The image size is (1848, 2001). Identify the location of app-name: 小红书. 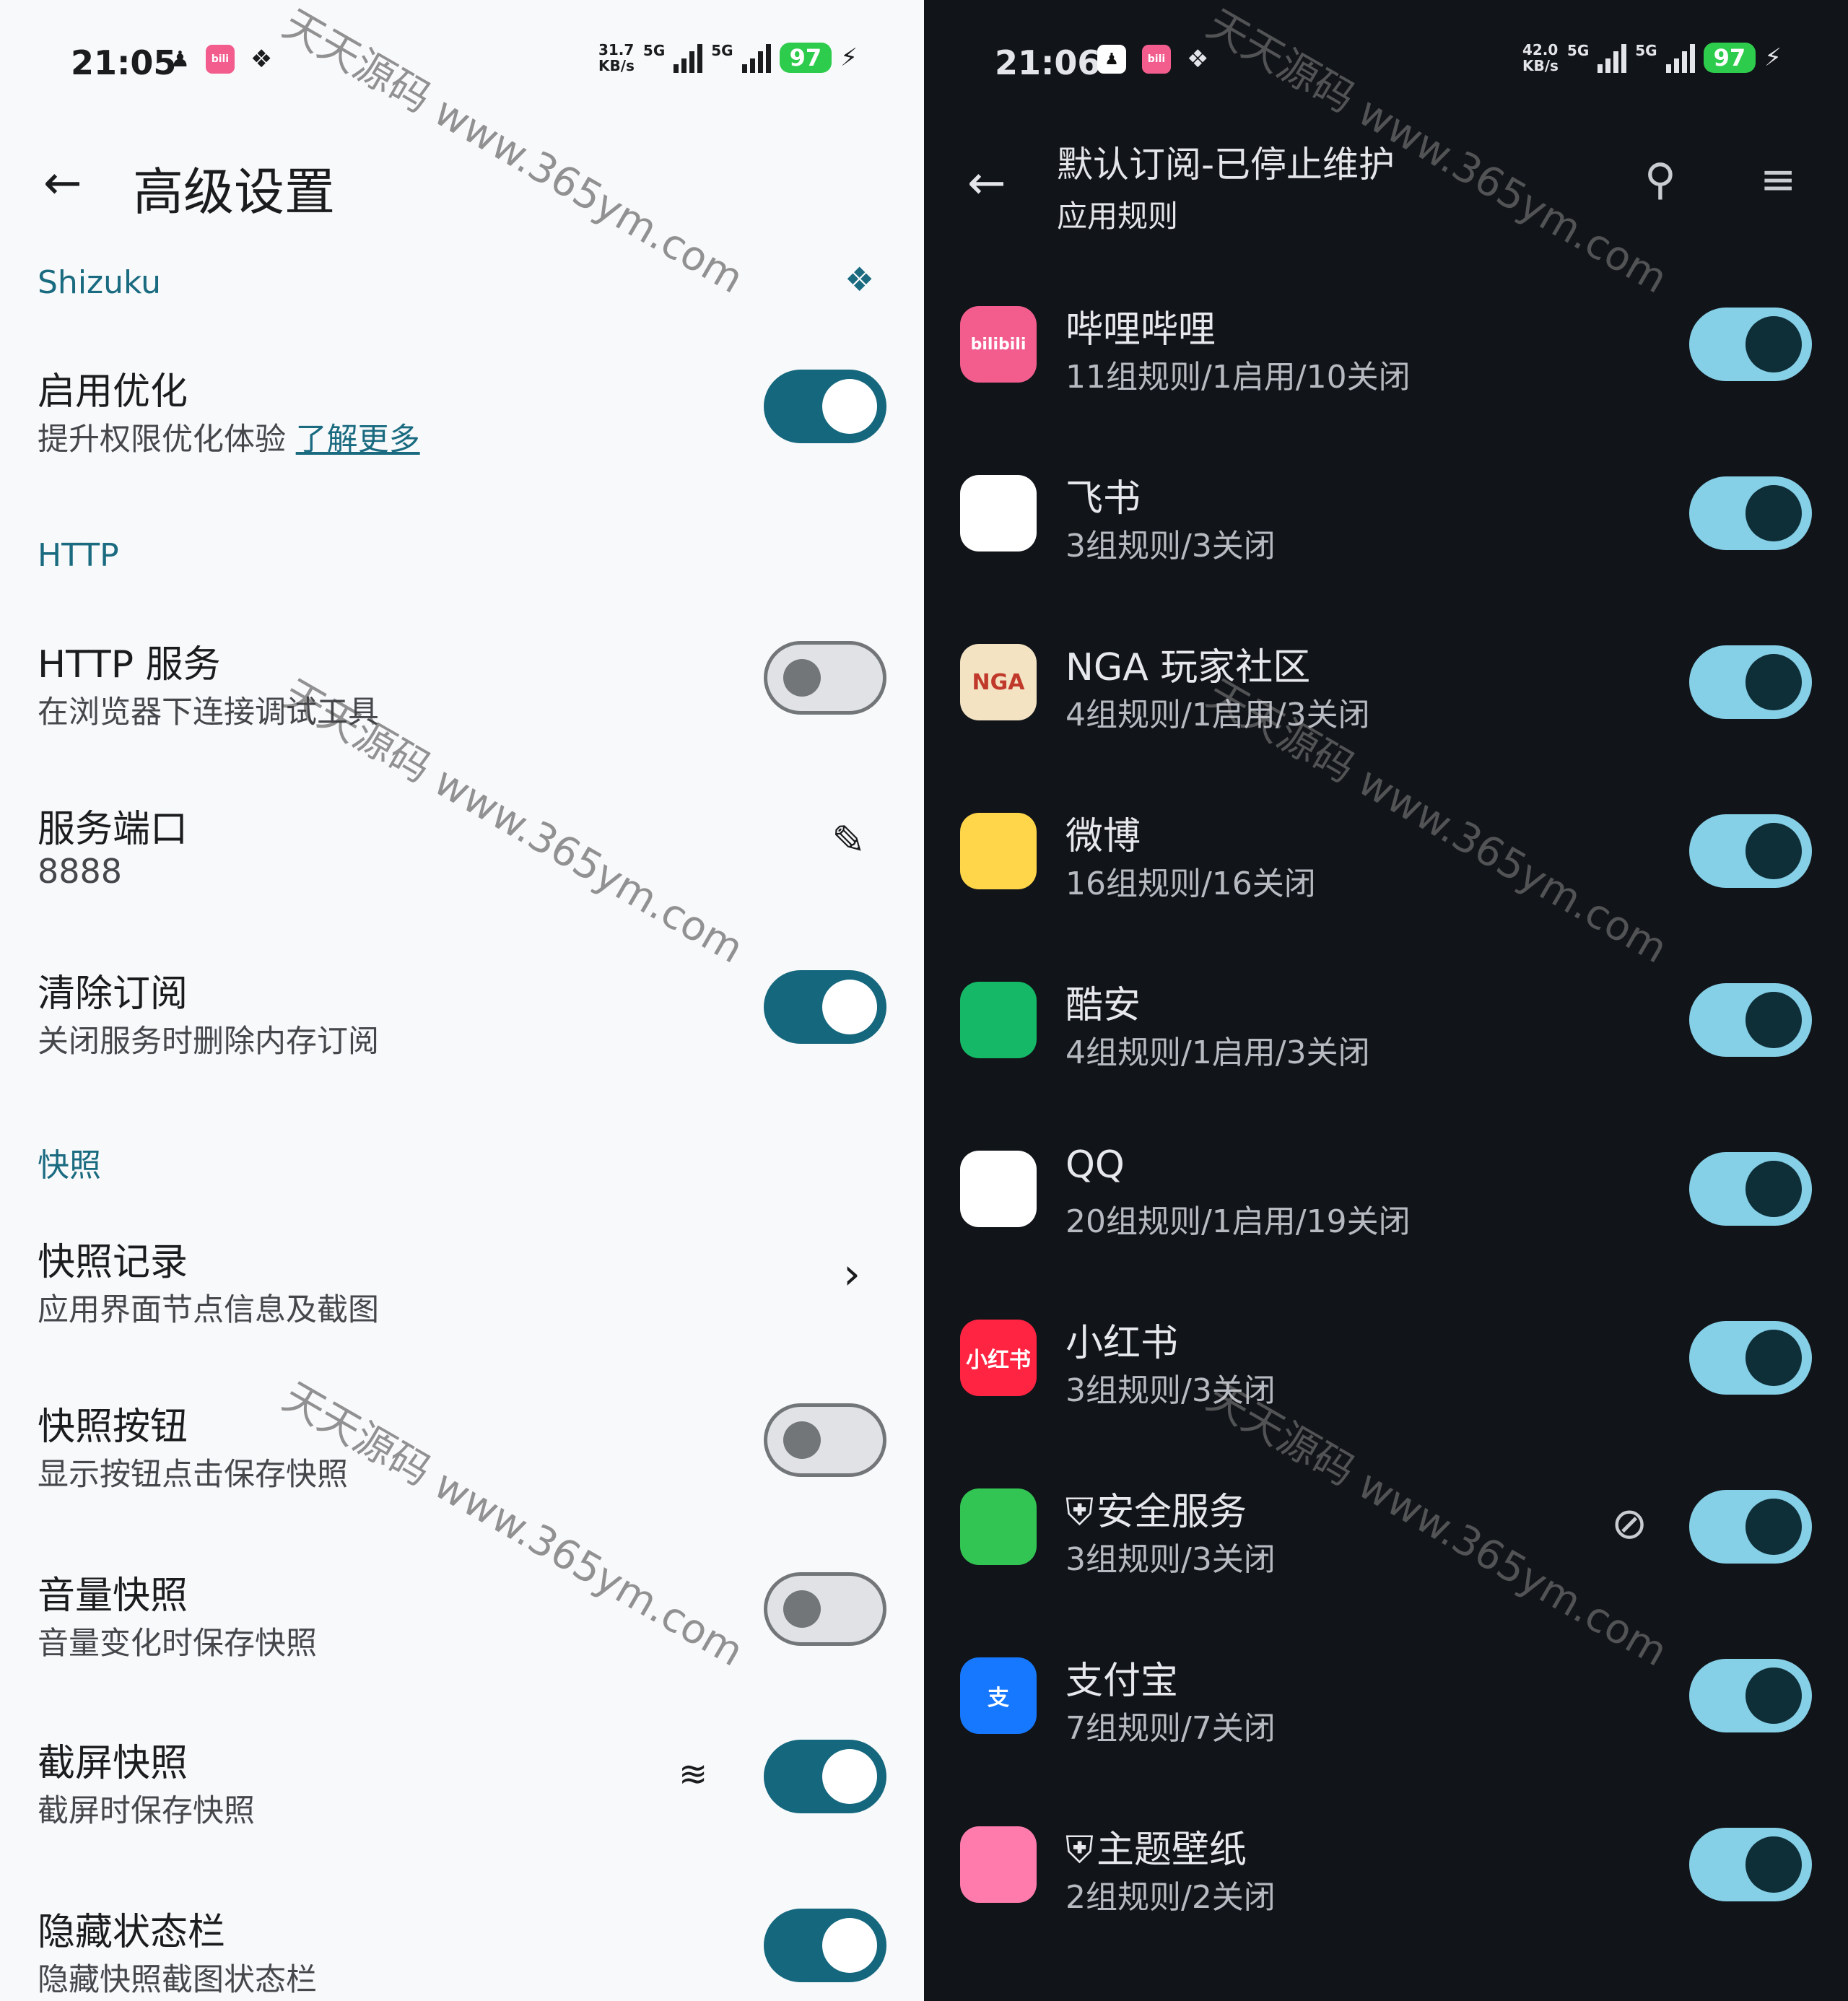
(1122, 1343).